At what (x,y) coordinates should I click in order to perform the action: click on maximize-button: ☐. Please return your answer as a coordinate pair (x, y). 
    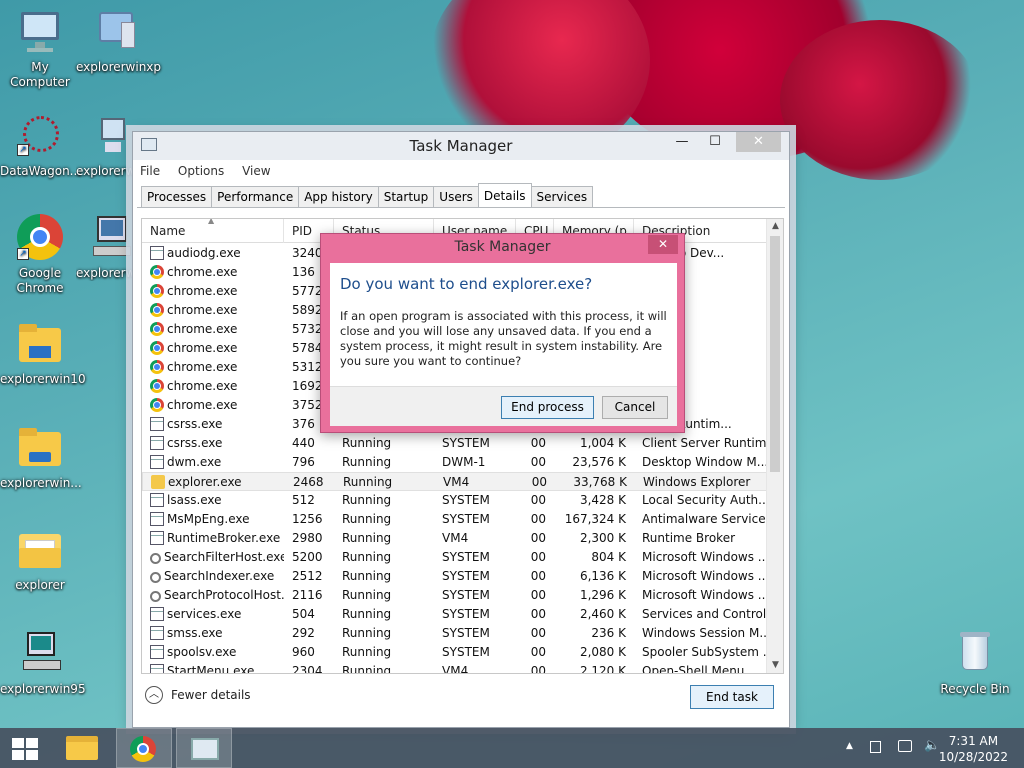
    Looking at the image, I should click on (715, 142).